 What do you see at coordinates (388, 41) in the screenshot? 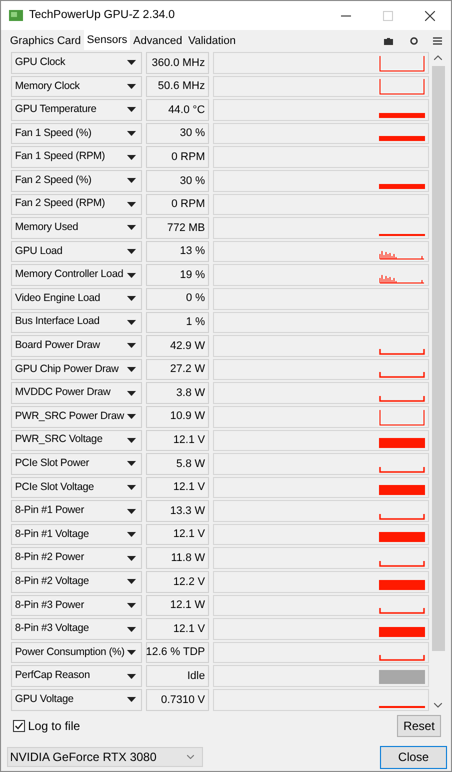
I see `camera-icon` at bounding box center [388, 41].